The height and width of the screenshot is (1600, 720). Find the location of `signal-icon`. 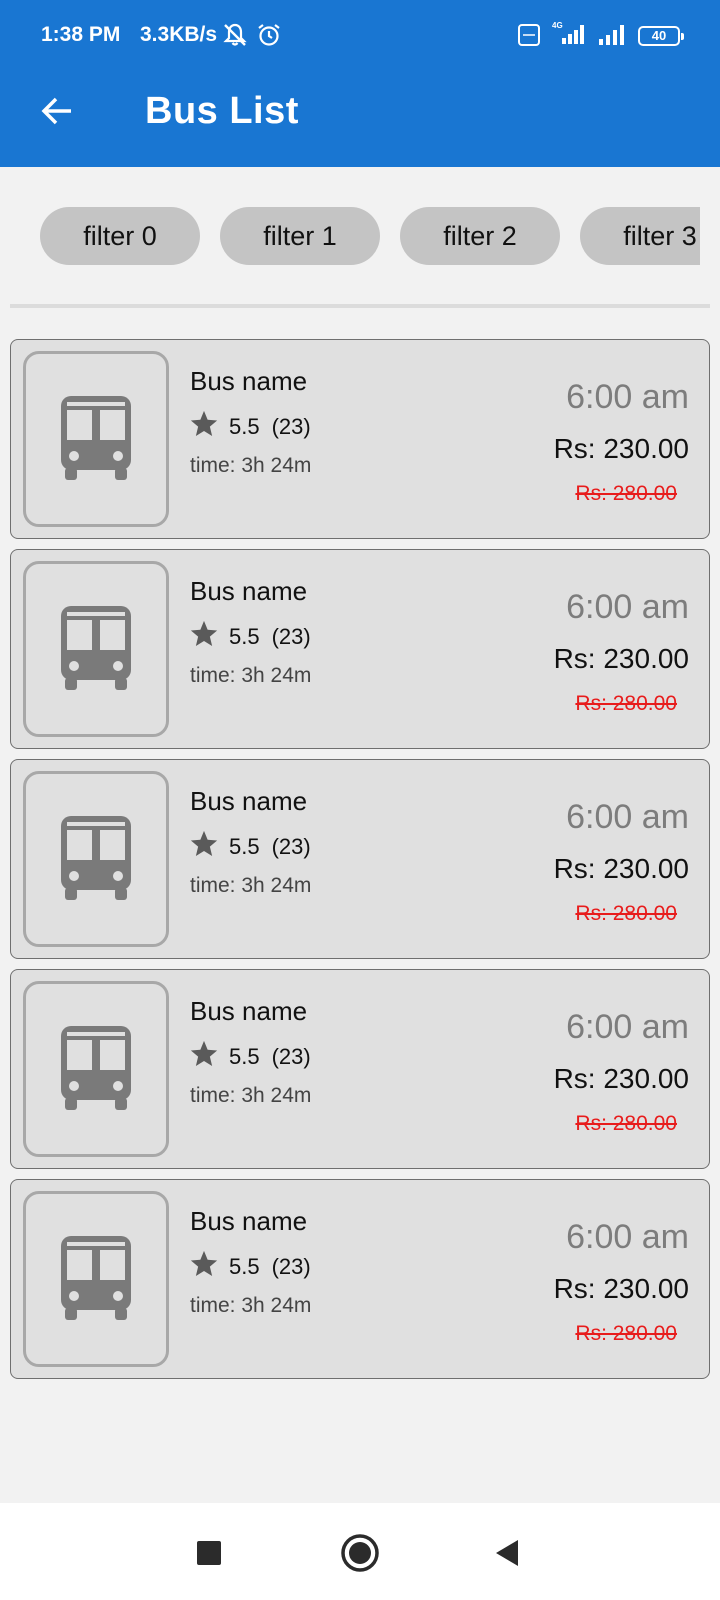

signal-icon is located at coordinates (612, 38).